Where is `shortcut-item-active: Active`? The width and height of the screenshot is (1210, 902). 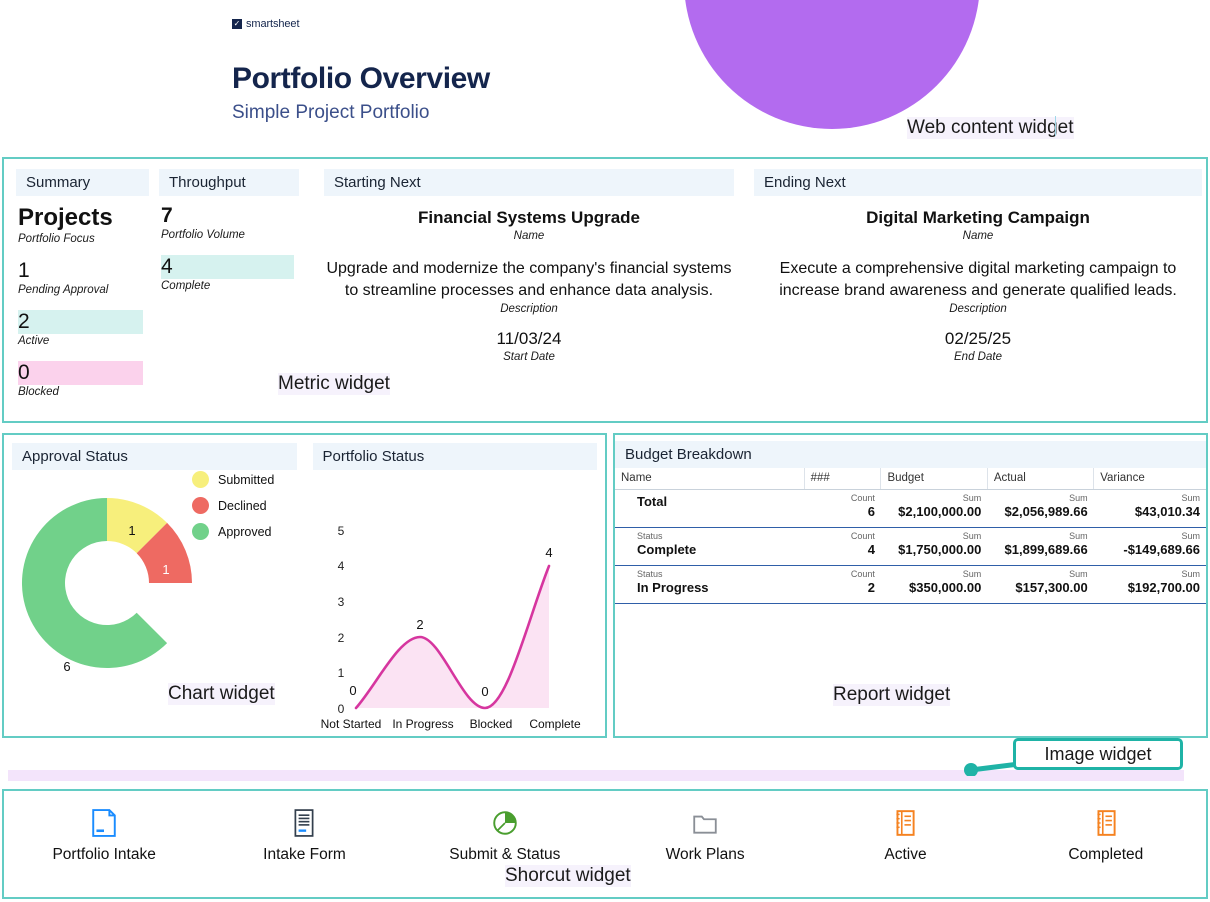 shortcut-item-active: Active is located at coordinates (905, 836).